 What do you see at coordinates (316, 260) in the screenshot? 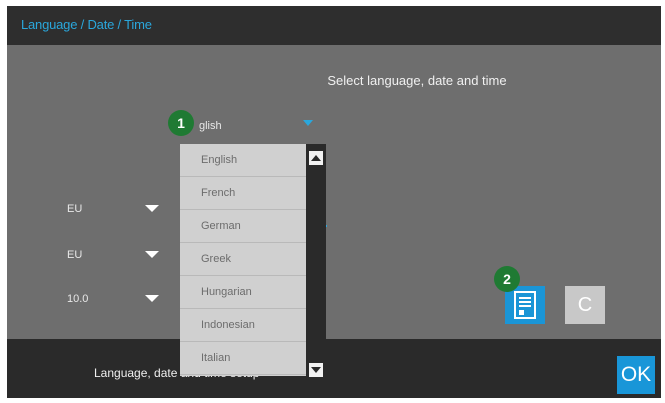
I see `dropdown-scrollbar` at bounding box center [316, 260].